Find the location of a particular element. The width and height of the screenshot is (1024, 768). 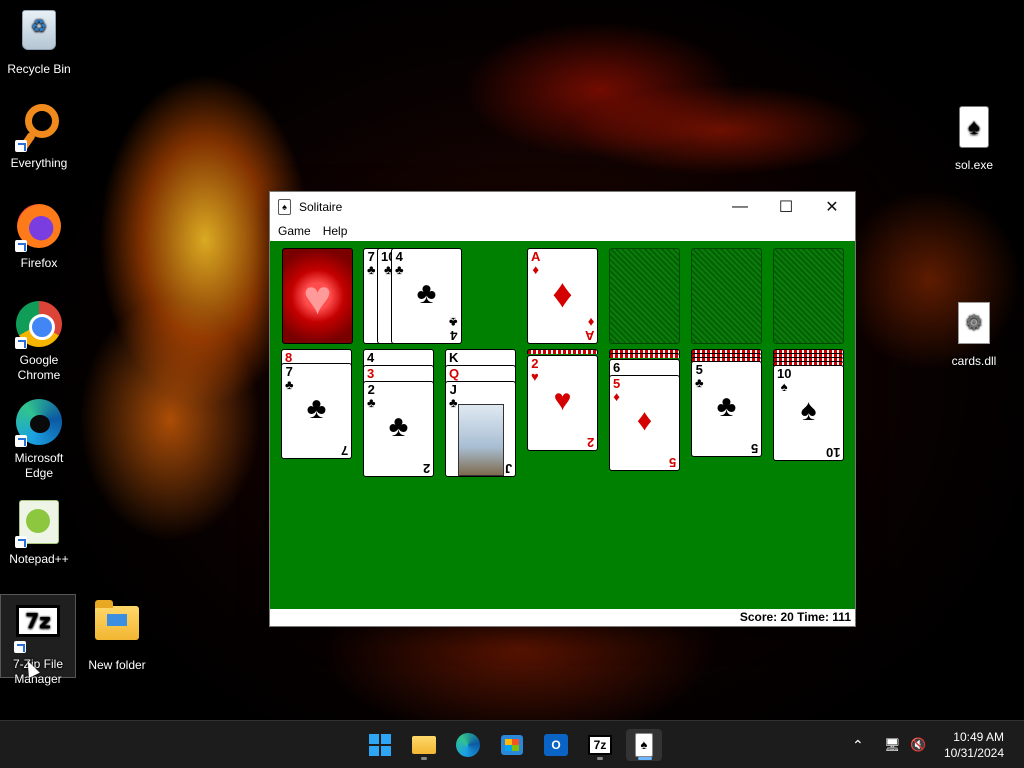

desktop-icon-edge: Microsoft Edge is located at coordinates (39, 439).